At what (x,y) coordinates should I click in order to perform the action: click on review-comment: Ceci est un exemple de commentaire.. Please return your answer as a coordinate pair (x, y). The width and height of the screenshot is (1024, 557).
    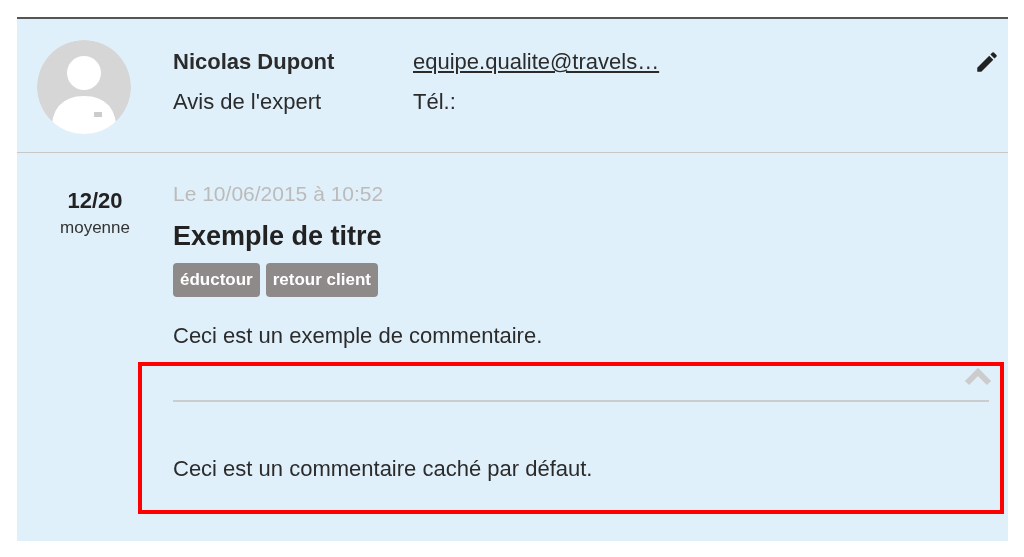
    Looking at the image, I should click on (358, 336).